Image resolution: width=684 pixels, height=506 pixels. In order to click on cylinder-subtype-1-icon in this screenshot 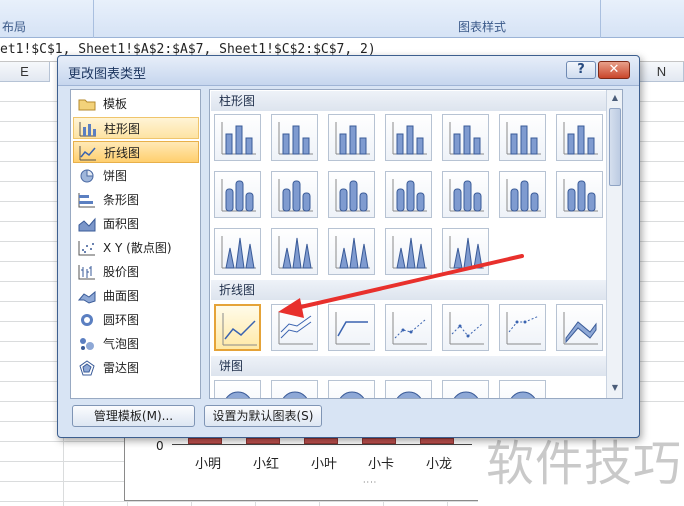, I will do `click(238, 195)`.